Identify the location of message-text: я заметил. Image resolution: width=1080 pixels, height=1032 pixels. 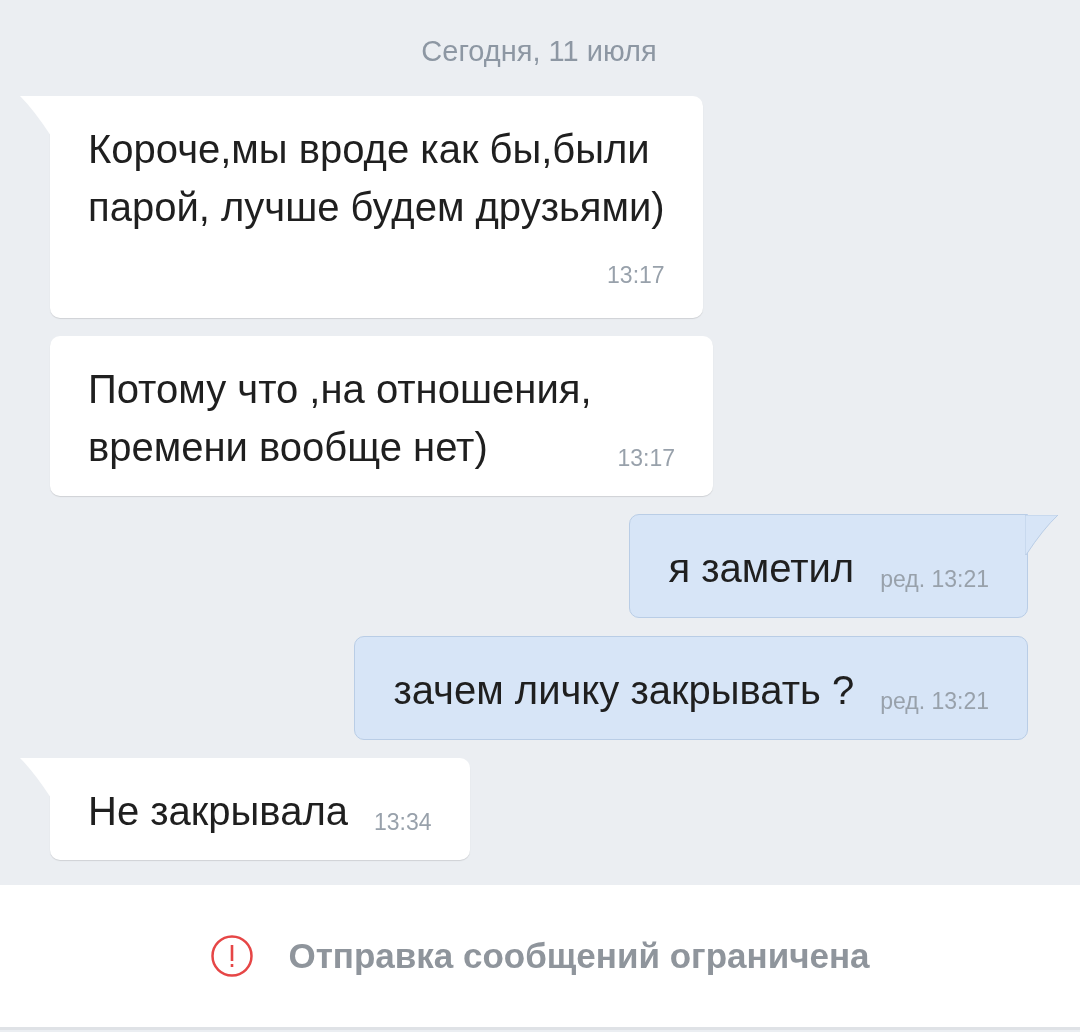
(761, 568).